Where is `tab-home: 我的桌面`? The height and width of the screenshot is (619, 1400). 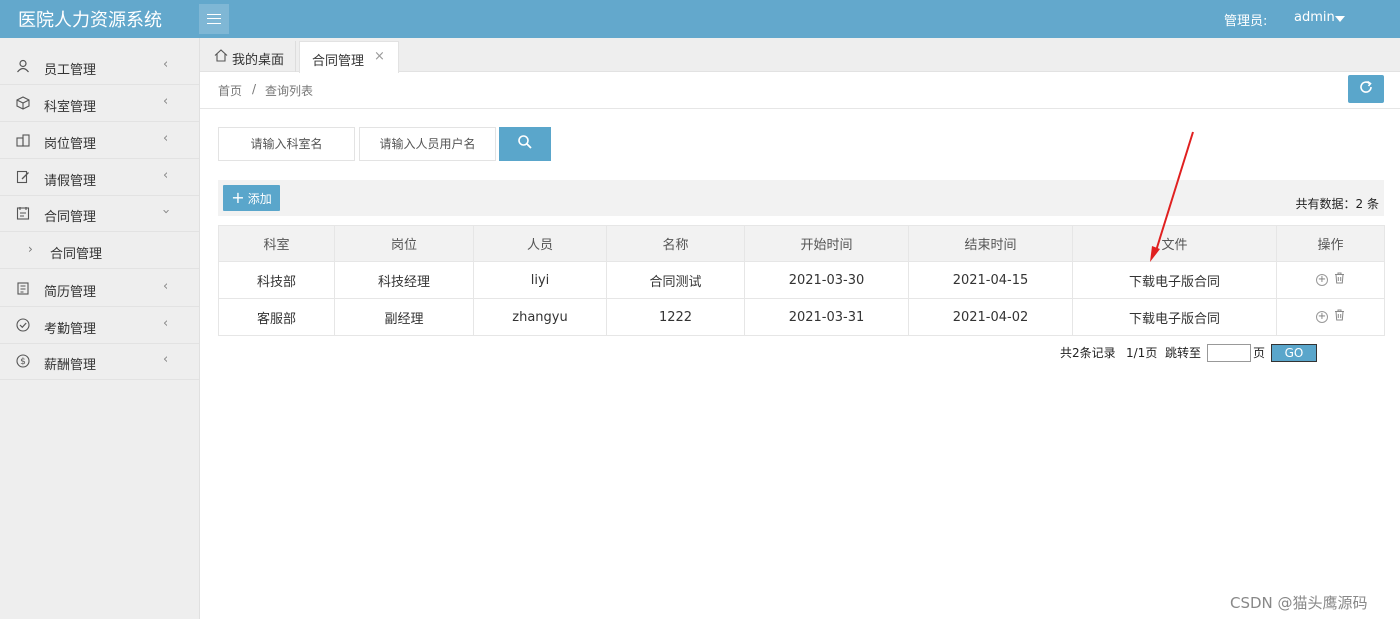 tab-home: 我的桌面 is located at coordinates (252, 56).